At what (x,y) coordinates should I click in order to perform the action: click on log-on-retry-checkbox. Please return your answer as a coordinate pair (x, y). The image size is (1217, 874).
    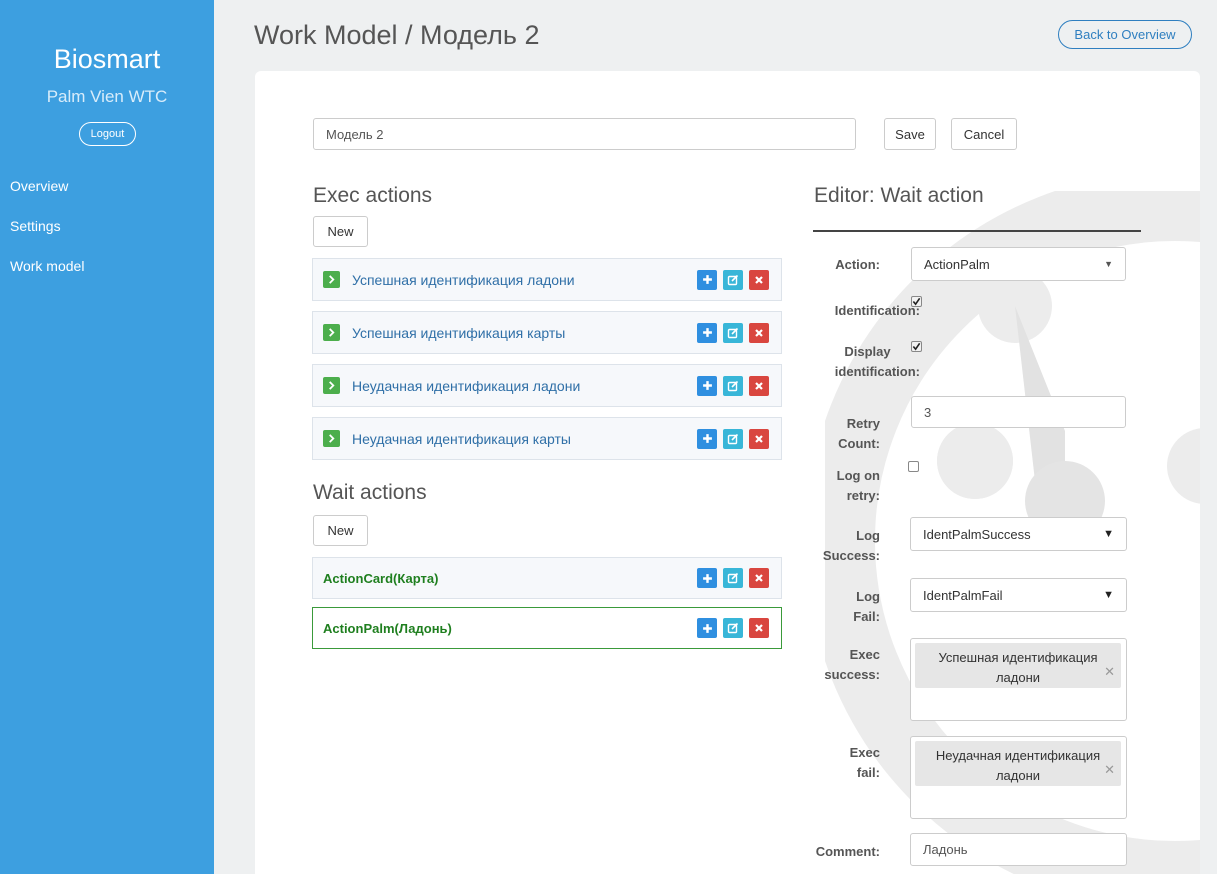
    Looking at the image, I should click on (913, 466).